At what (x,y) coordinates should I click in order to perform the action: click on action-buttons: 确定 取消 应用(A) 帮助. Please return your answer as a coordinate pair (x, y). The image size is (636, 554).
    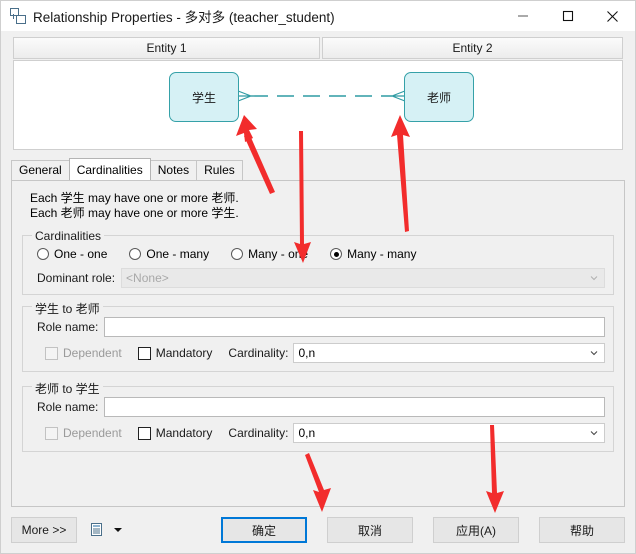
    Looking at the image, I should click on (423, 530).